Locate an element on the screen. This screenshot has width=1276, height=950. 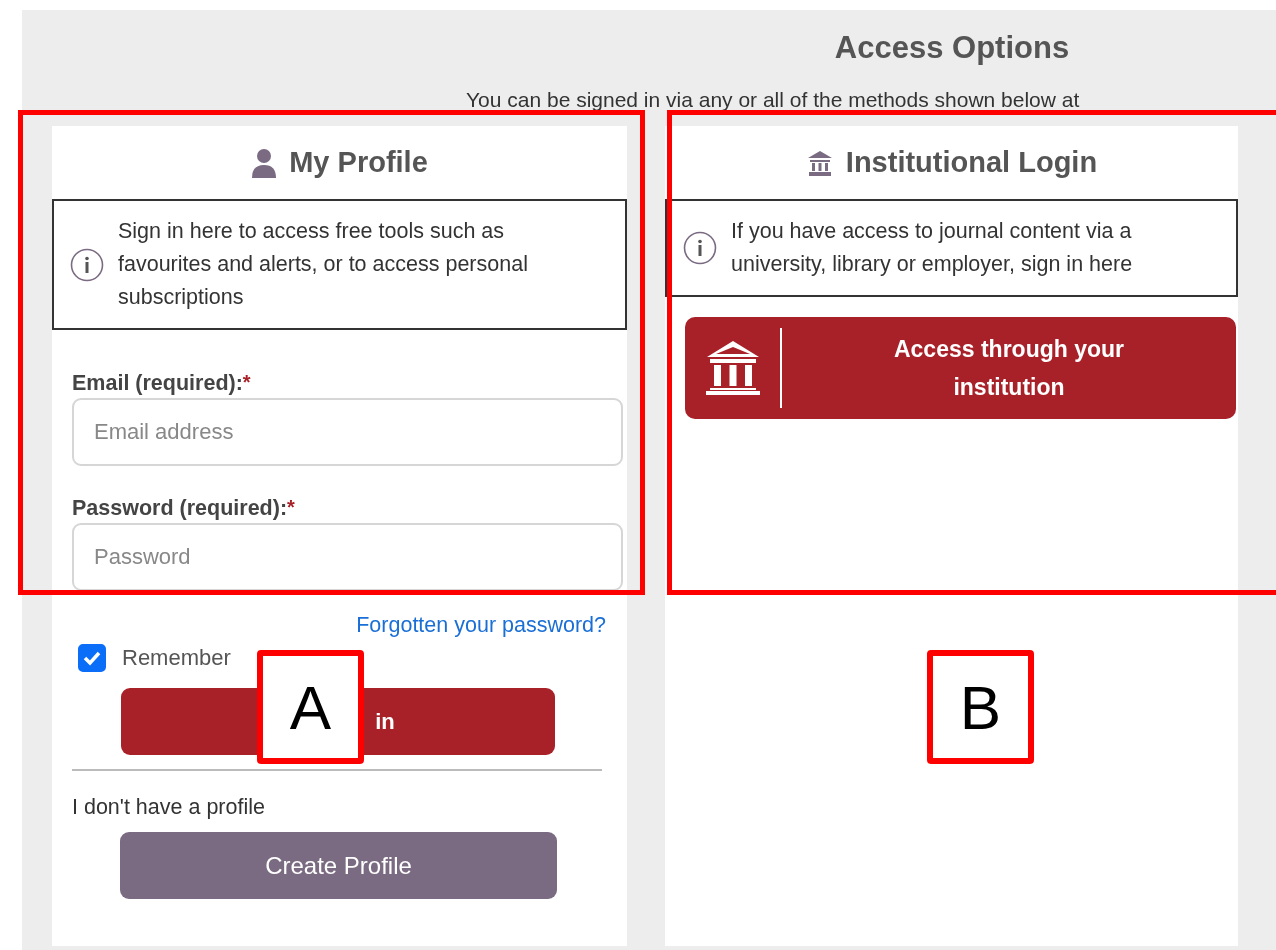
annotation-overlay: A is located at coordinates (310, 707).